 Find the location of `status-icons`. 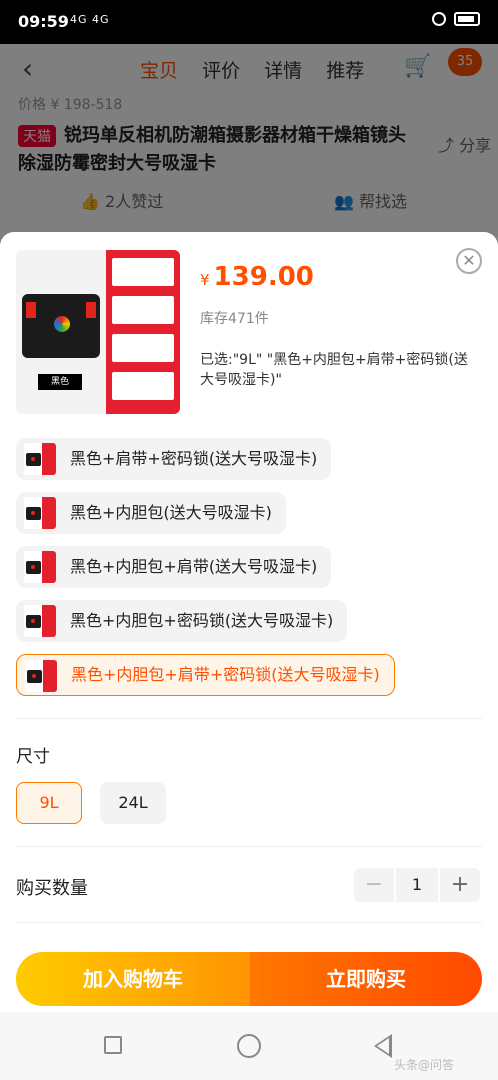

status-icons is located at coordinates (456, 19).